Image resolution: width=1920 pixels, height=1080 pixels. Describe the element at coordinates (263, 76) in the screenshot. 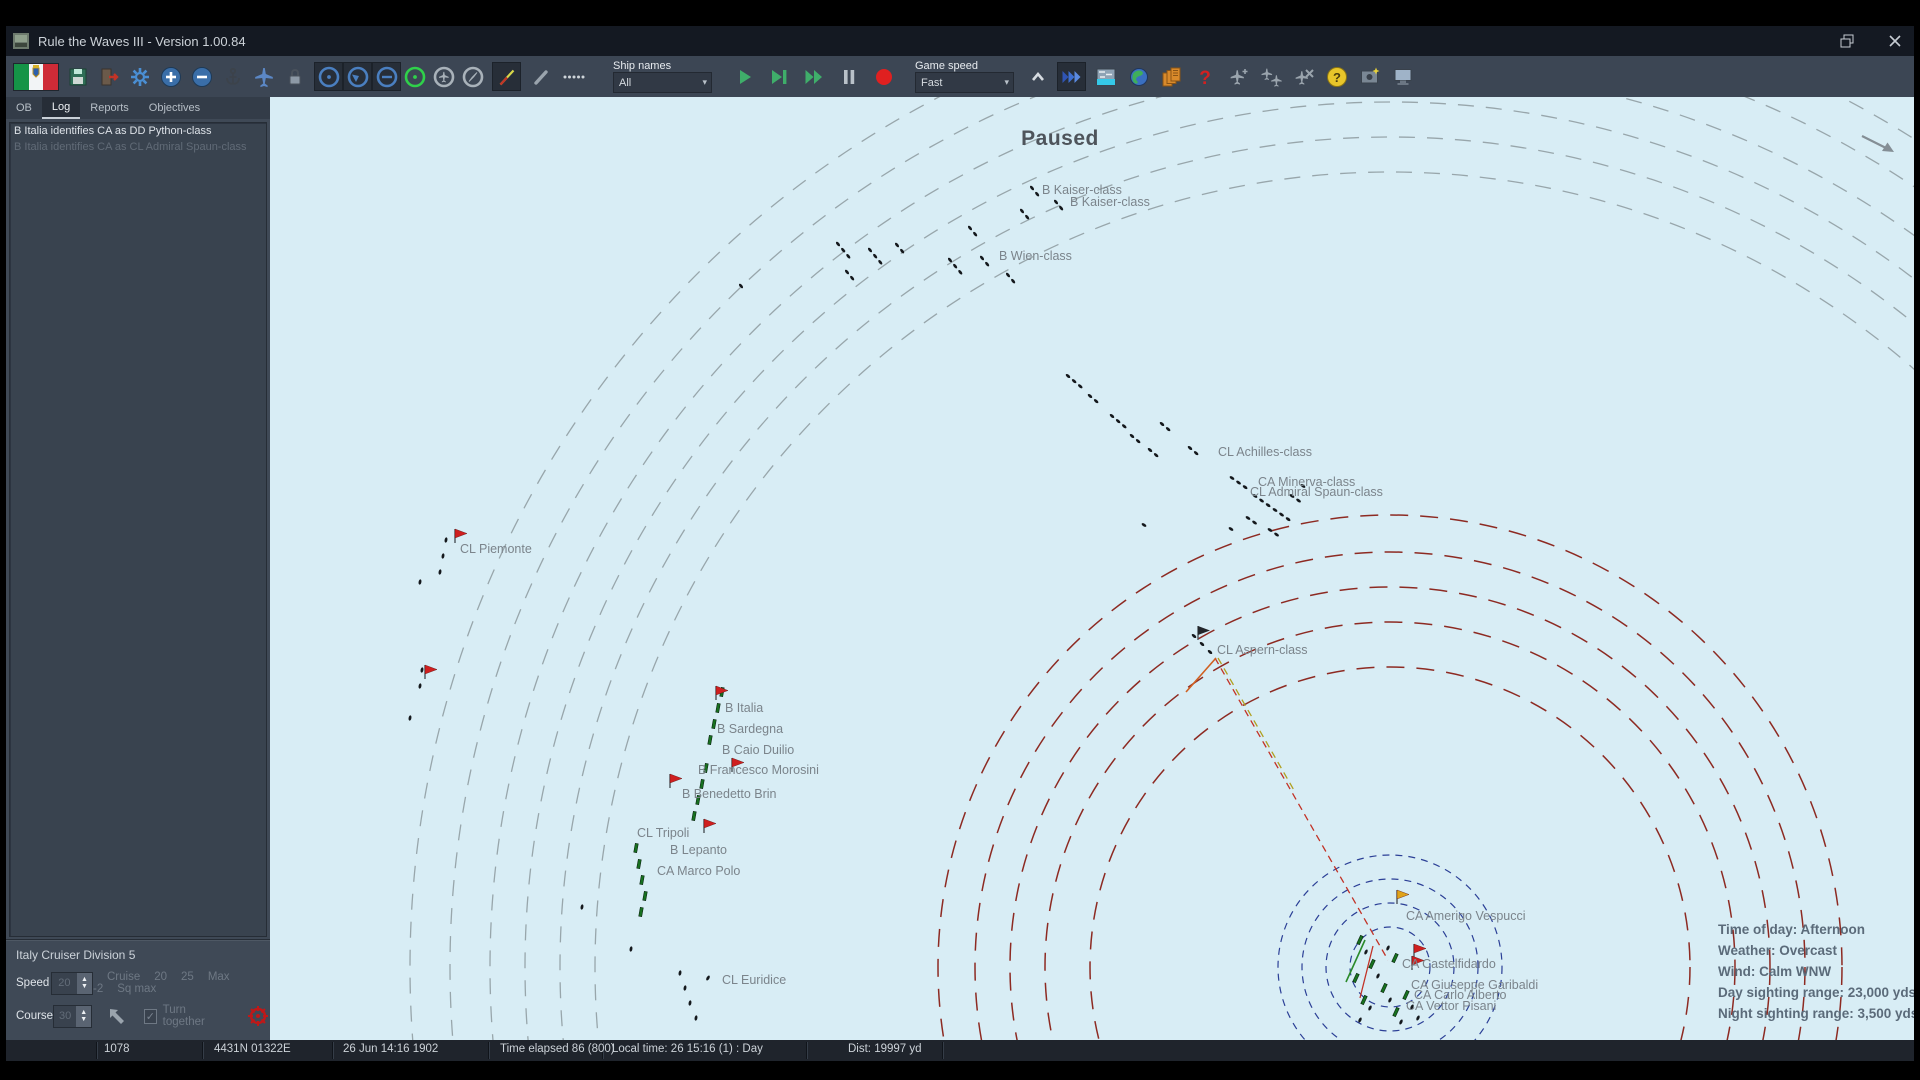

I see `aircraft-icon` at that location.